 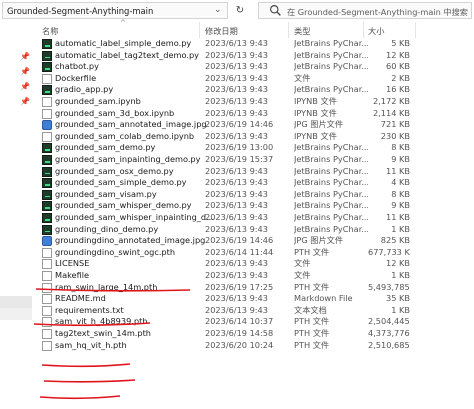 I want to click on column-size: 大小, so click(x=376, y=31).